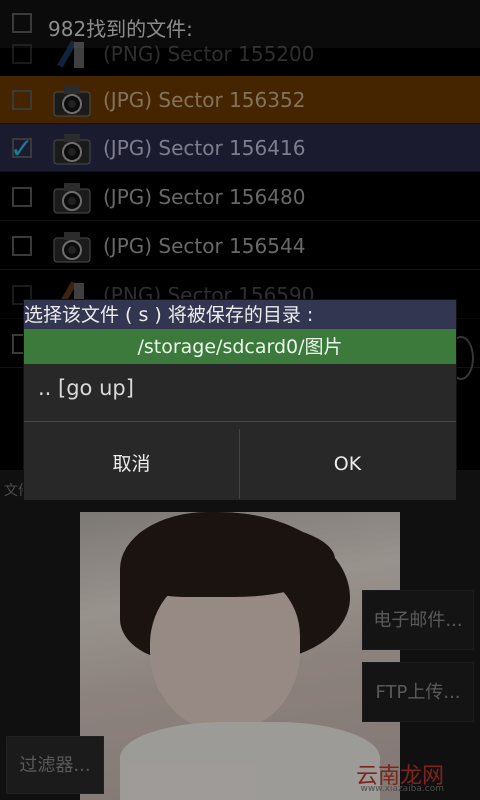 The image size is (480, 800). What do you see at coordinates (347, 464) in the screenshot?
I see `ok-button: OK` at bounding box center [347, 464].